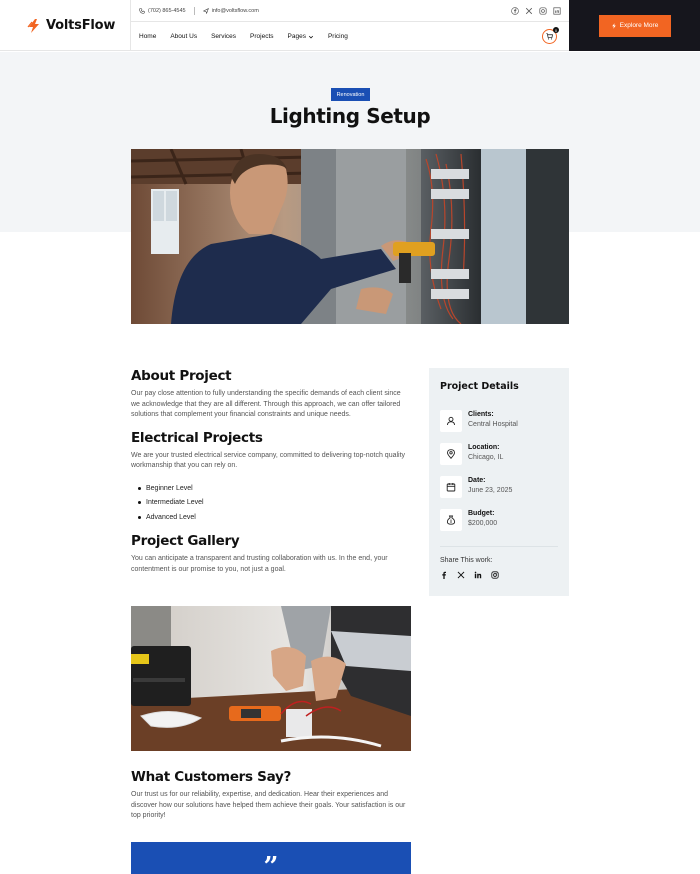 Image resolution: width=700 pixels, height=874 pixels. I want to click on chevron-down-icon, so click(311, 36).